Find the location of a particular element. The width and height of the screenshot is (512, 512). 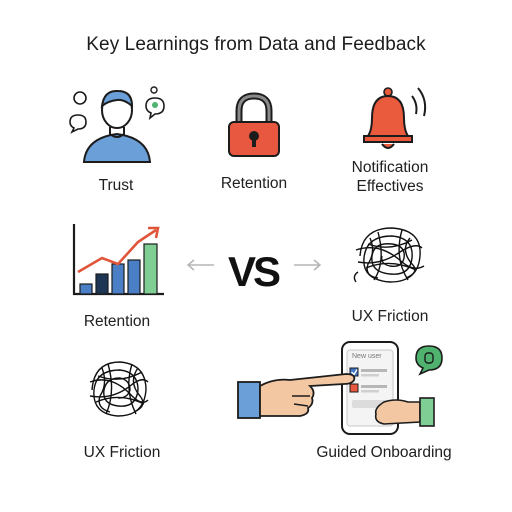

padlock-icon is located at coordinates (254, 124).